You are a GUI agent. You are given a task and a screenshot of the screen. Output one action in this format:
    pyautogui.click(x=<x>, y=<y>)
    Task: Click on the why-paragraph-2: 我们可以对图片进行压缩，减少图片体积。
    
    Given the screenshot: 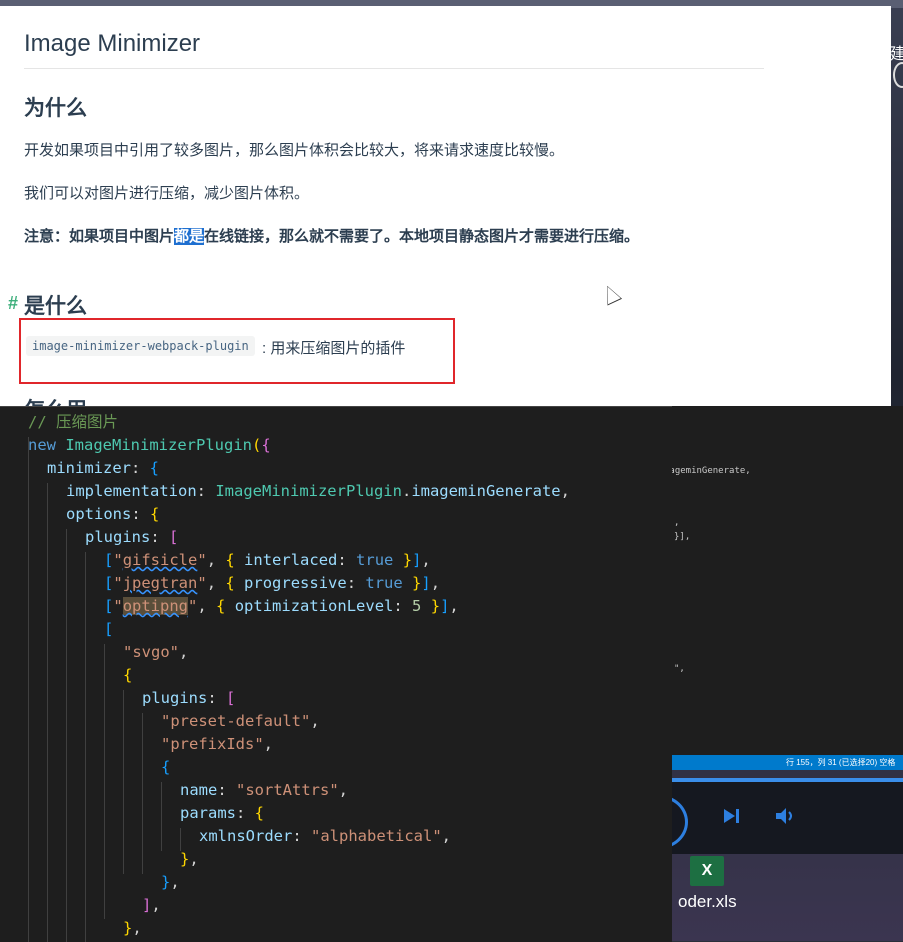 What is the action you would take?
    pyautogui.click(x=167, y=193)
    